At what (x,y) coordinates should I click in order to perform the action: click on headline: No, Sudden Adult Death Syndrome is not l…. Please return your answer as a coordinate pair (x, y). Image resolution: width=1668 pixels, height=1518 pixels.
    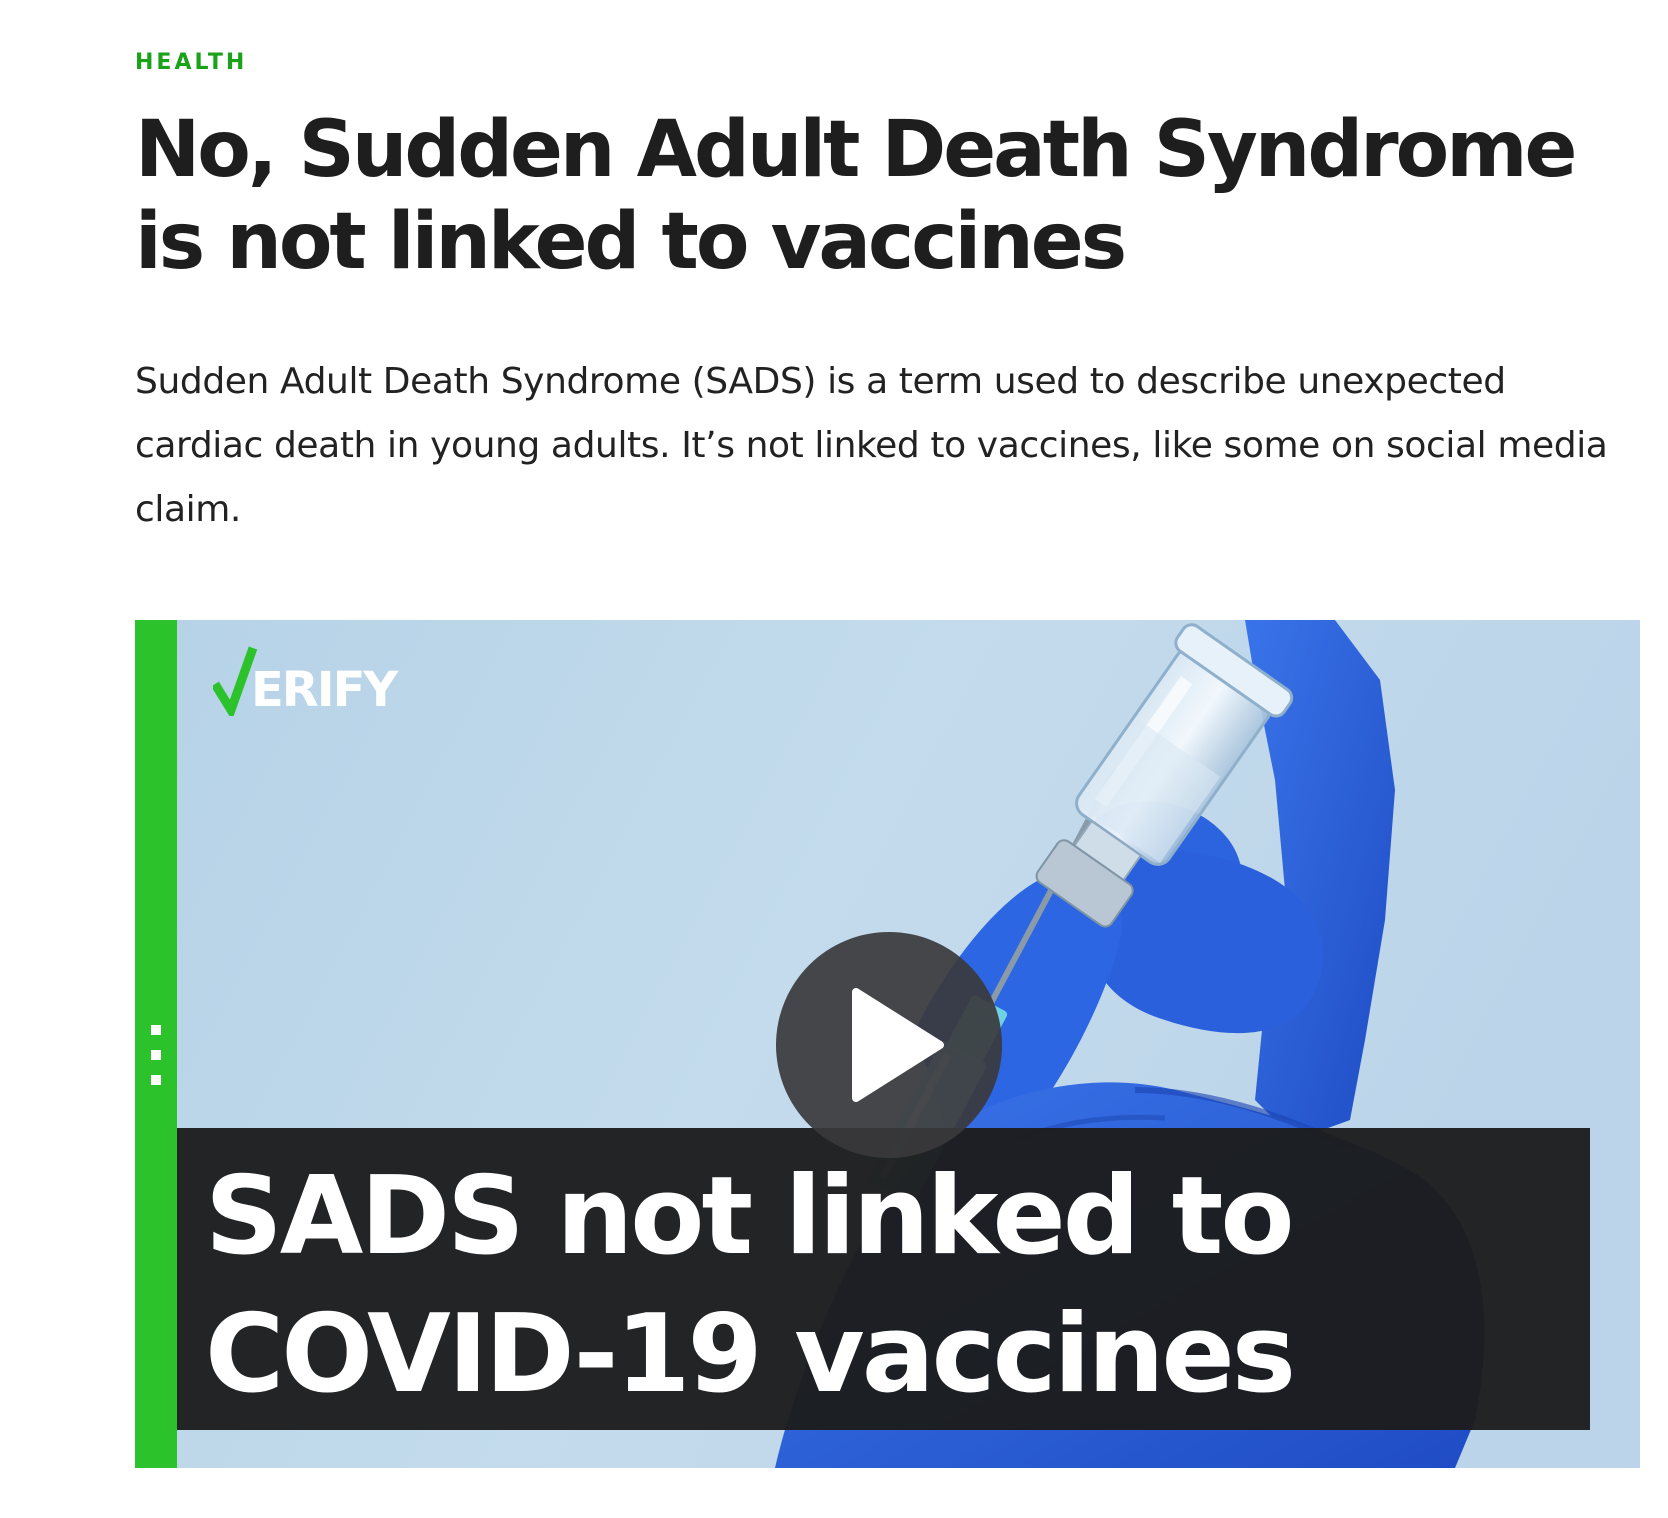
    Looking at the image, I should click on (856, 196).